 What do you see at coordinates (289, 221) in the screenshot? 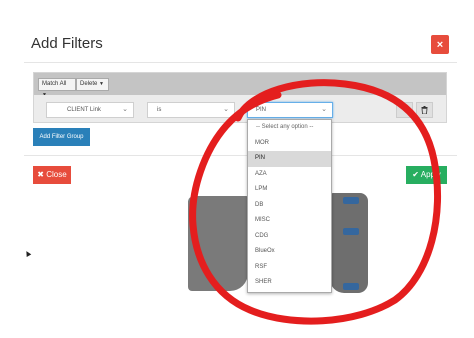
I see `dropdown-option: MISC` at bounding box center [289, 221].